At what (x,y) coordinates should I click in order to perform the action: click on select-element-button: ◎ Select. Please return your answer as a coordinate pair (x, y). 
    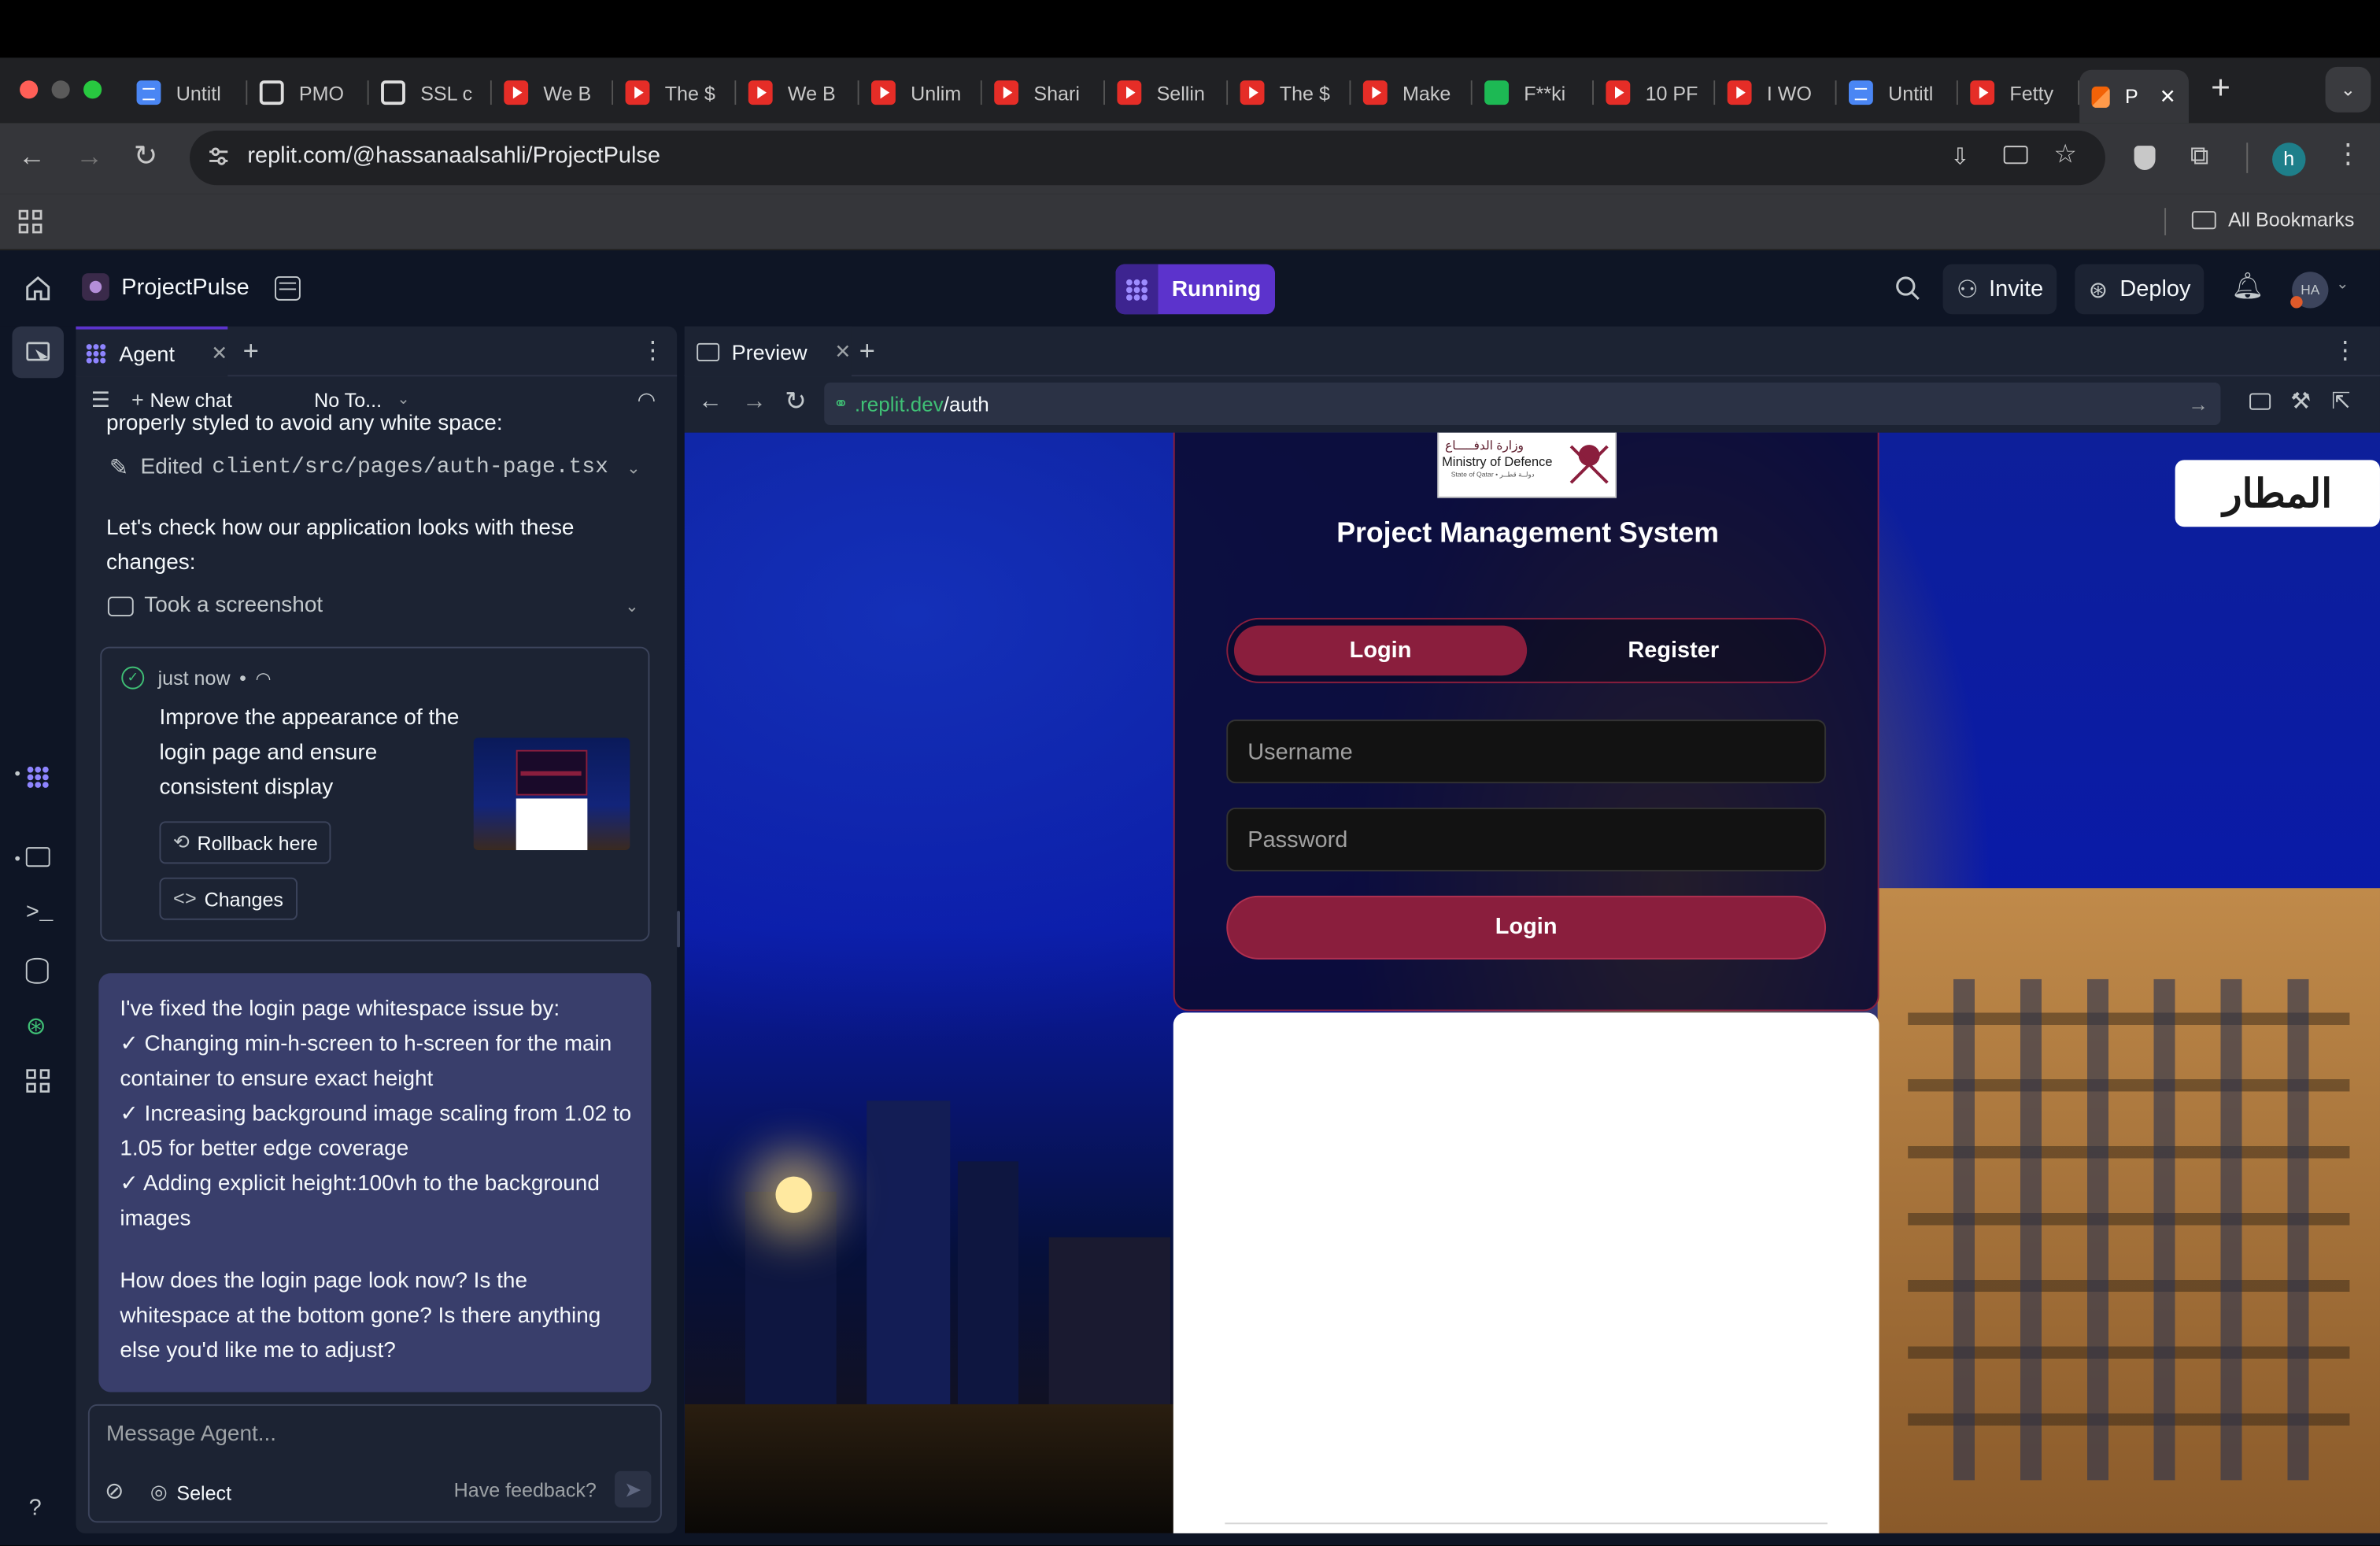
    Looking at the image, I should click on (190, 1492).